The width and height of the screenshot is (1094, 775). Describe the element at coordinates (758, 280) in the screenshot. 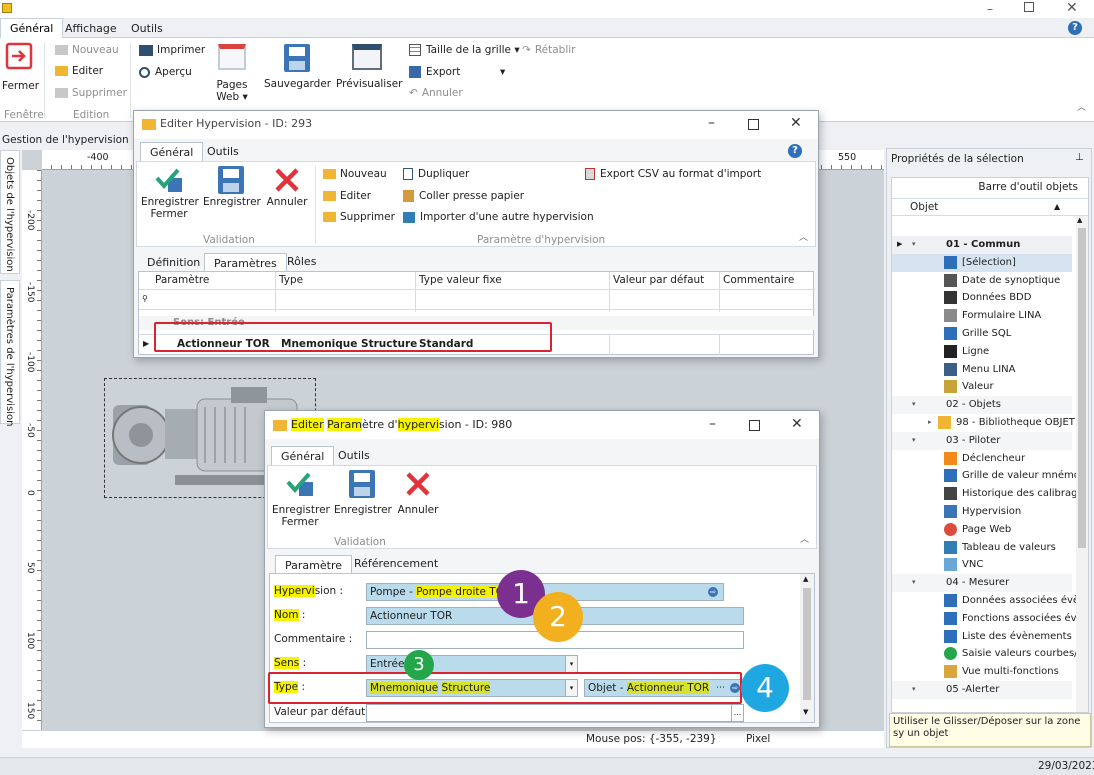

I see `col-commentaire: Commentaire` at that location.